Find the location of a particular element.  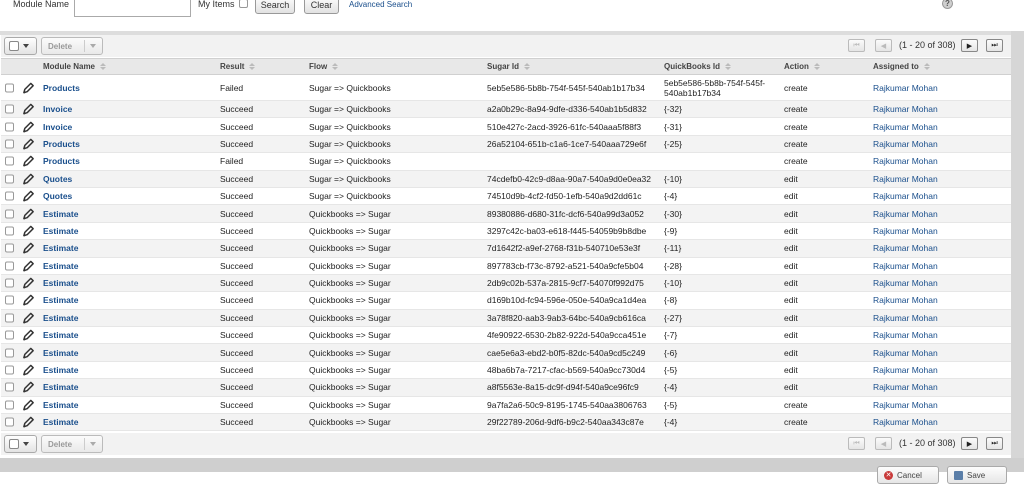

column-result: Result is located at coordinates (238, 66).